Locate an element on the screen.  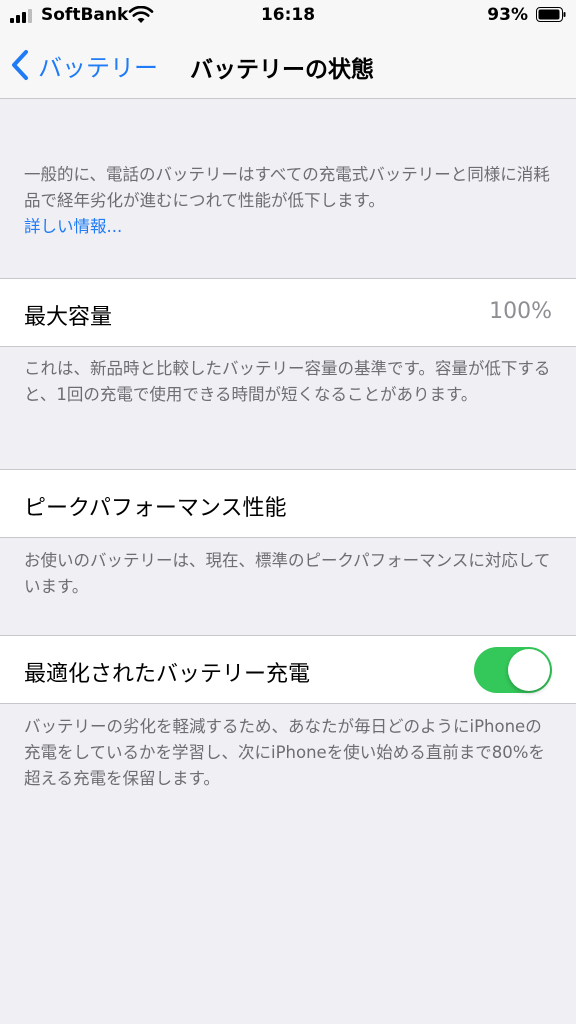
back-button: バッテリー is located at coordinates (84, 65).